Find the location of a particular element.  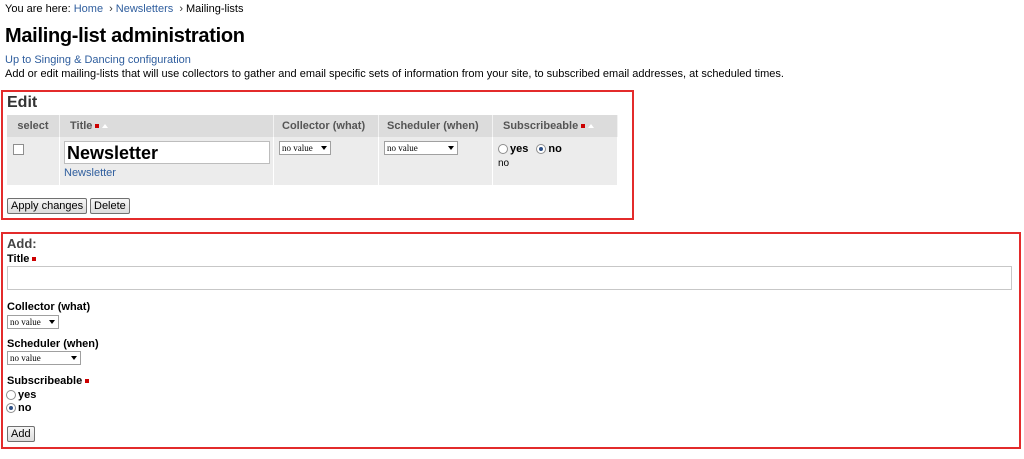

row-subscribeable-yes-label: yes is located at coordinates (519, 149).